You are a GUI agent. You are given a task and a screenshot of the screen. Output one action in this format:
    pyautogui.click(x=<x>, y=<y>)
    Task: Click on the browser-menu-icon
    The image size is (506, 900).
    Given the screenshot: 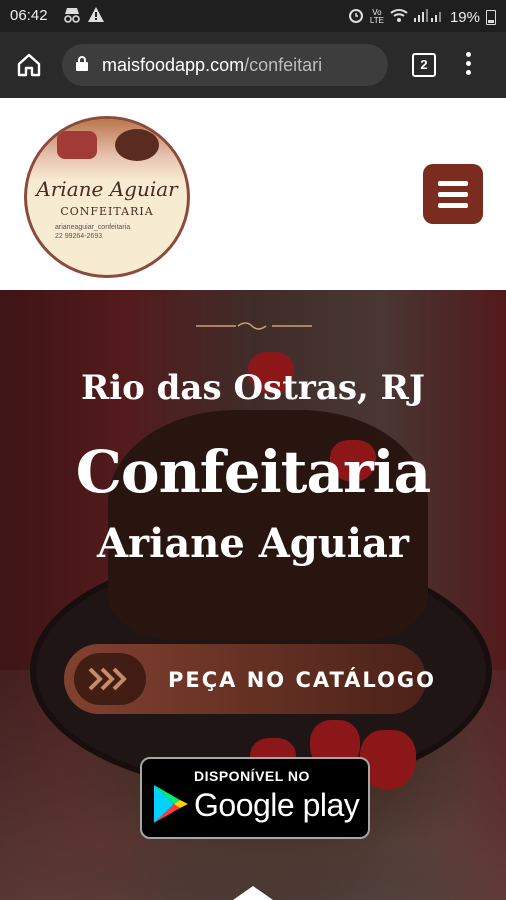 What is the action you would take?
    pyautogui.click(x=469, y=65)
    